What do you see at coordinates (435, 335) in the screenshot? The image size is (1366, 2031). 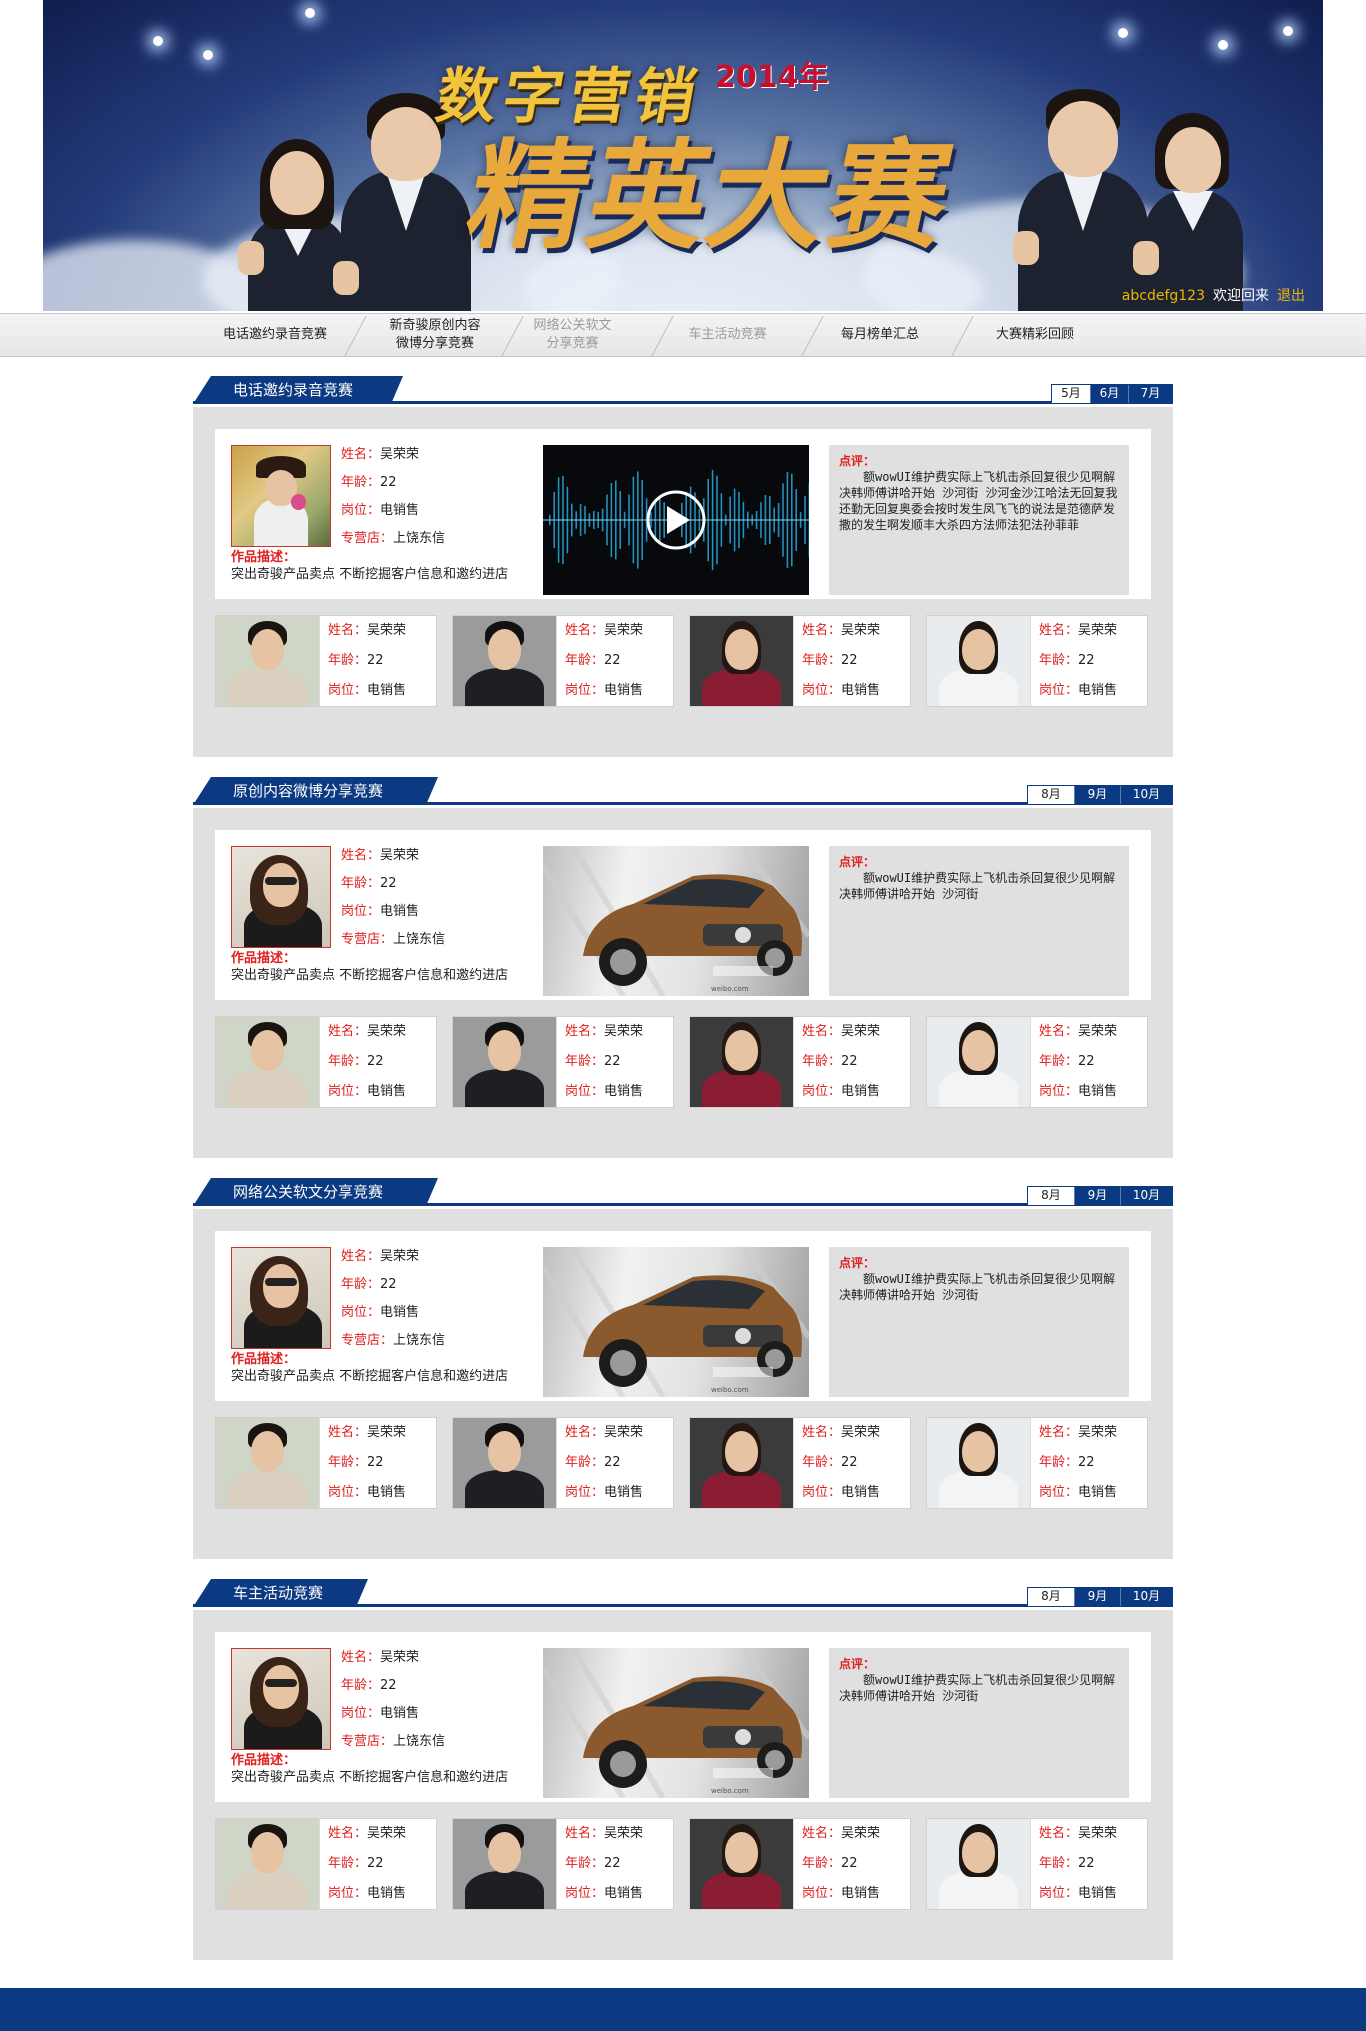 I see `nav-item-weibo-sharing: 新奇骏原创内容 微博分享竞赛` at bounding box center [435, 335].